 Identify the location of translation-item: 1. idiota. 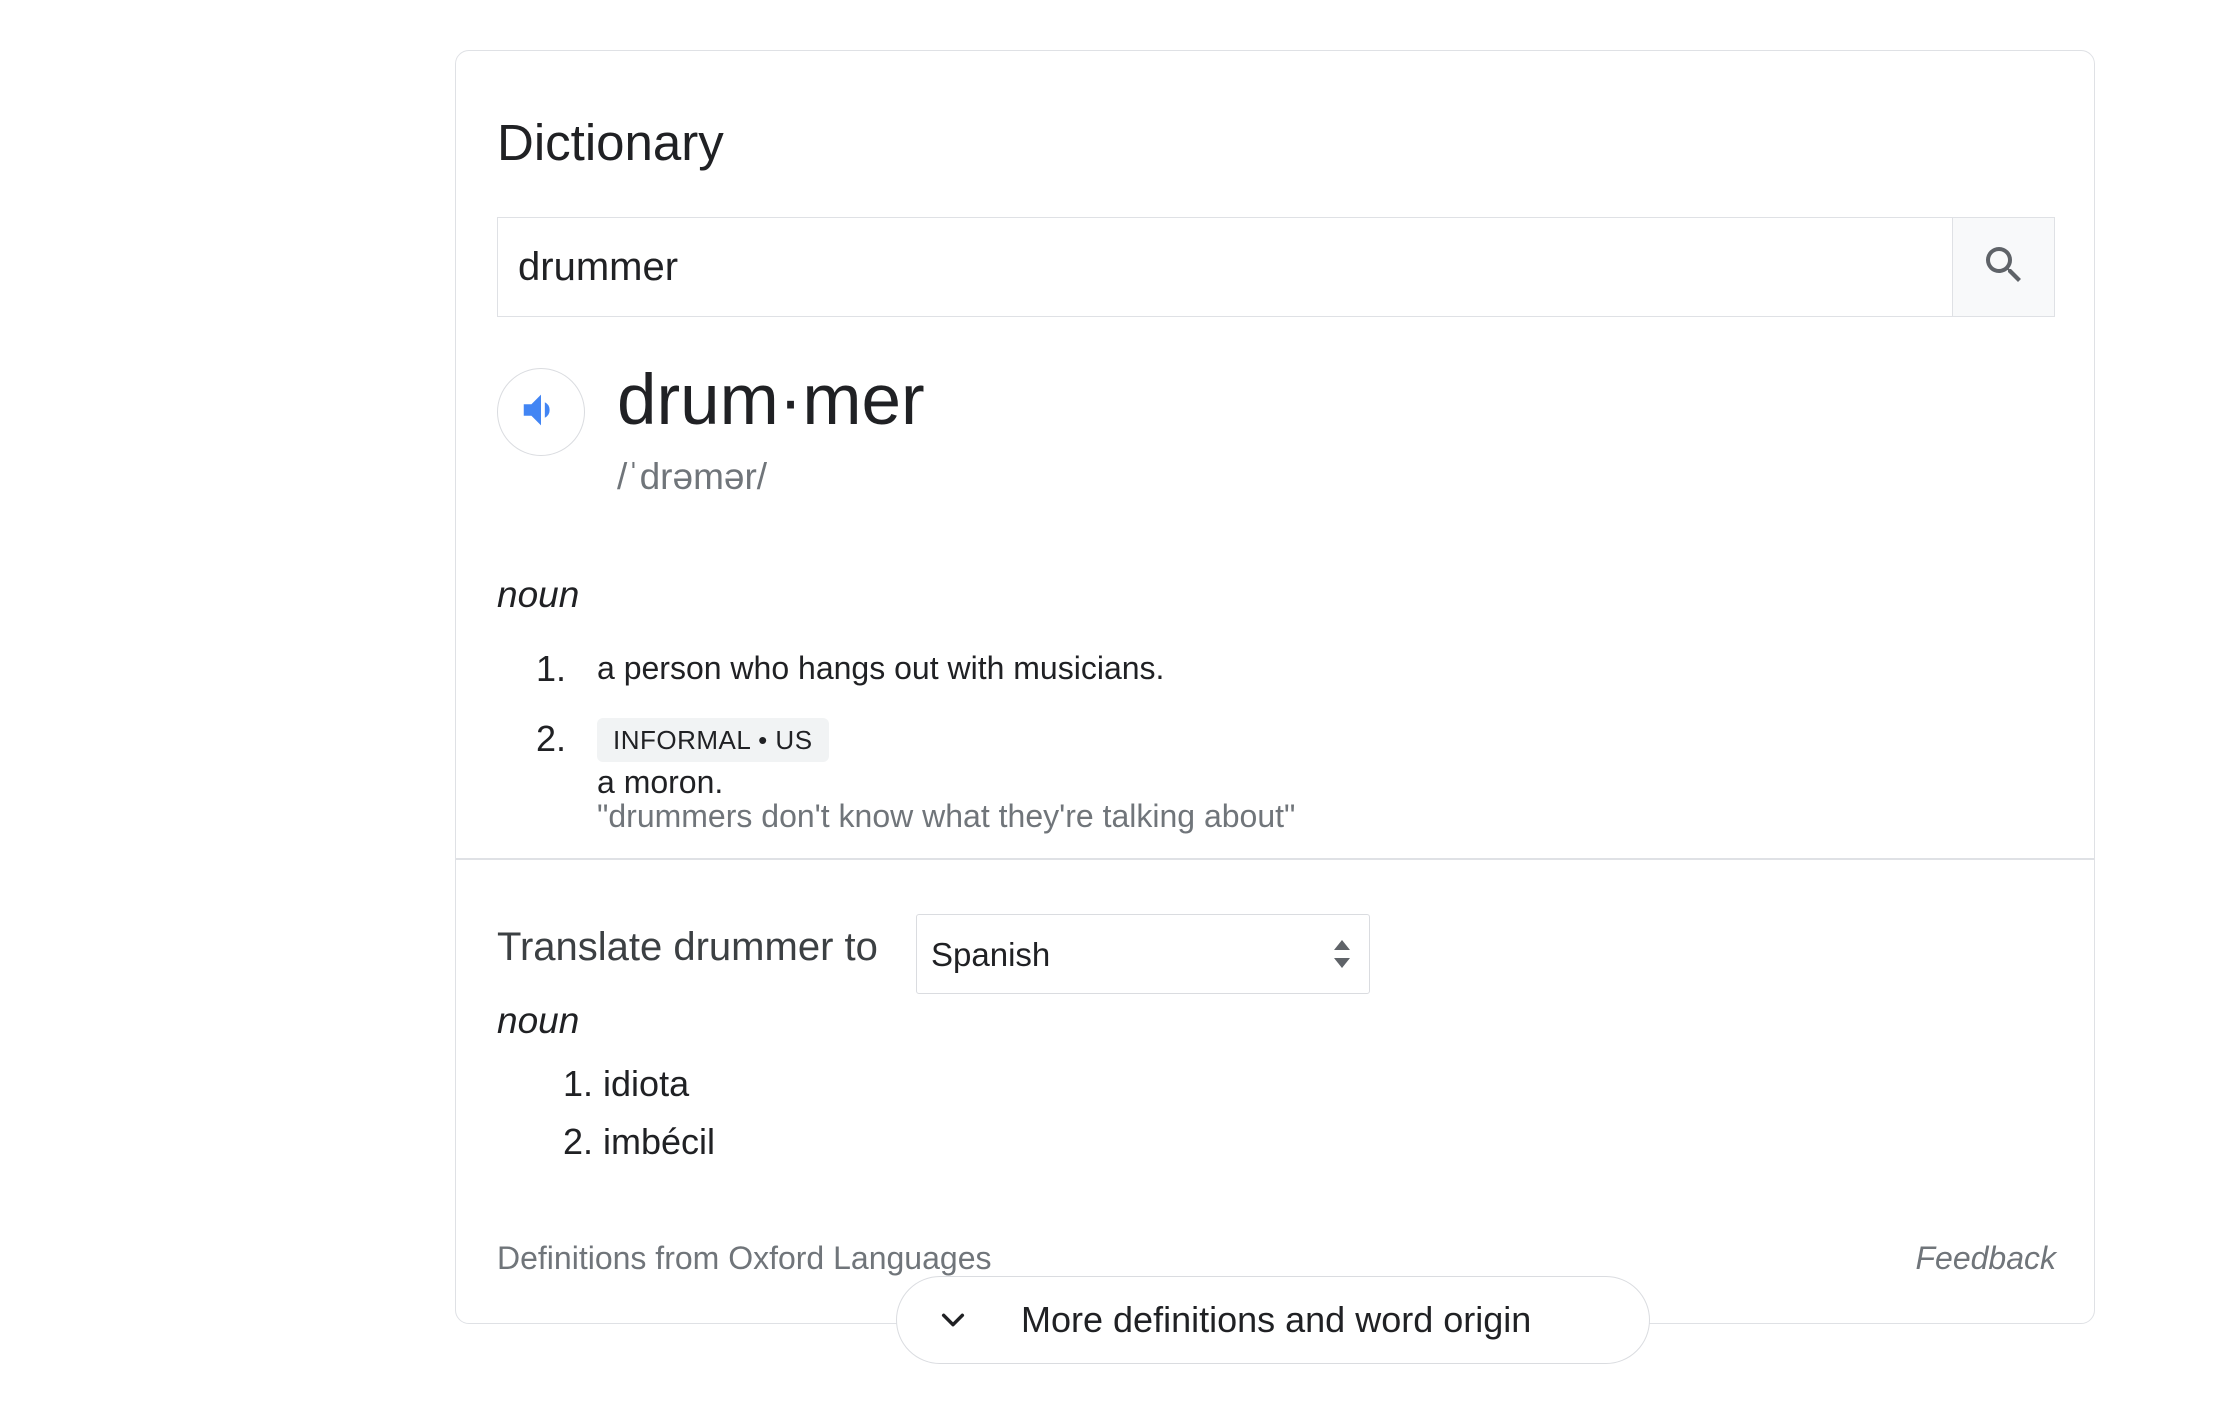
(626, 1084).